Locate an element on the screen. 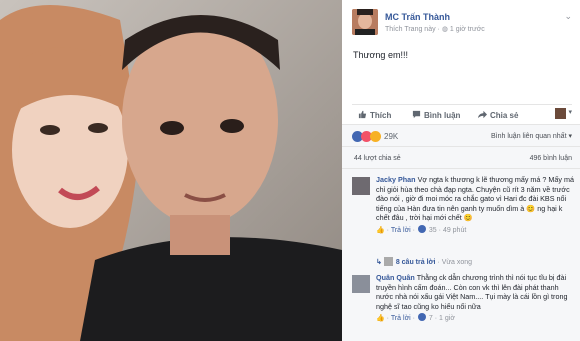  chevron-down-icon: ▾ is located at coordinates (570, 112).